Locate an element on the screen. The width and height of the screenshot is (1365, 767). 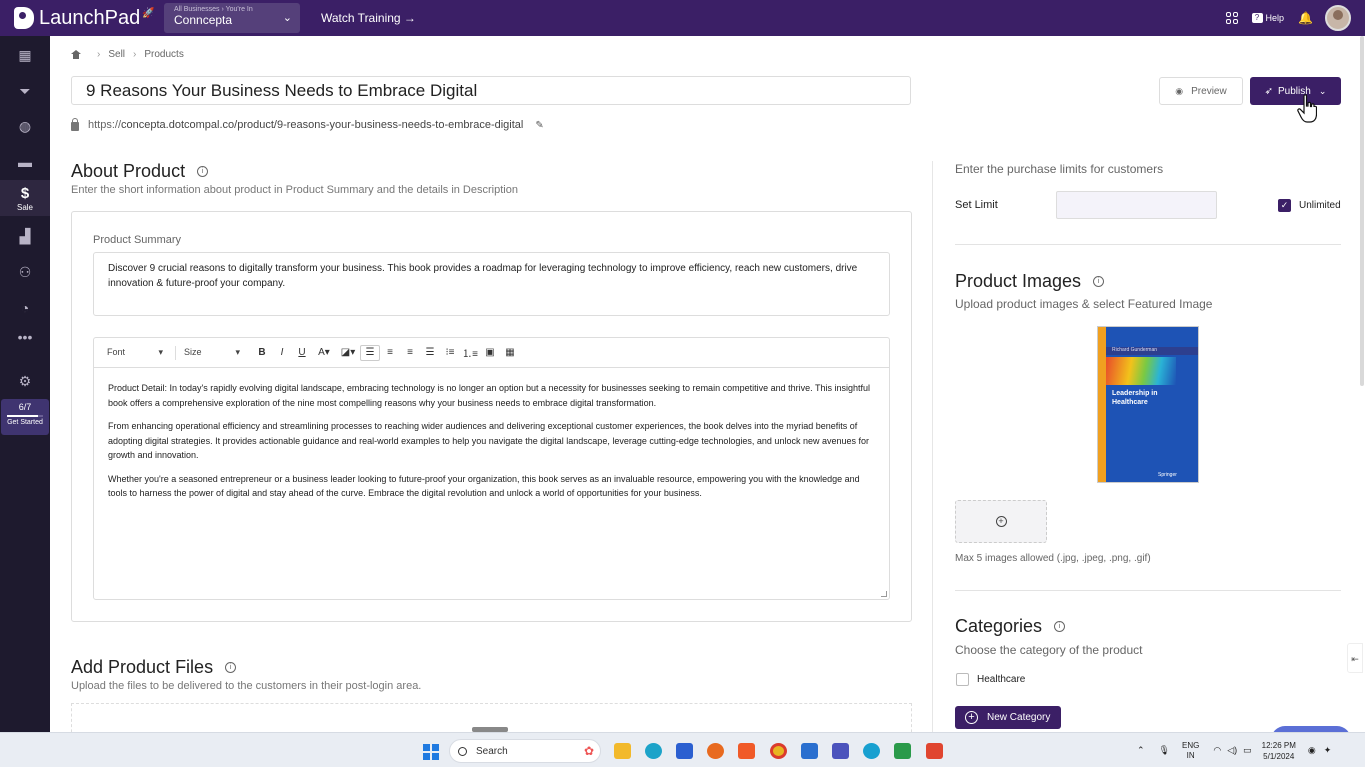
add-image-button: + is located at coordinates (1001, 521).